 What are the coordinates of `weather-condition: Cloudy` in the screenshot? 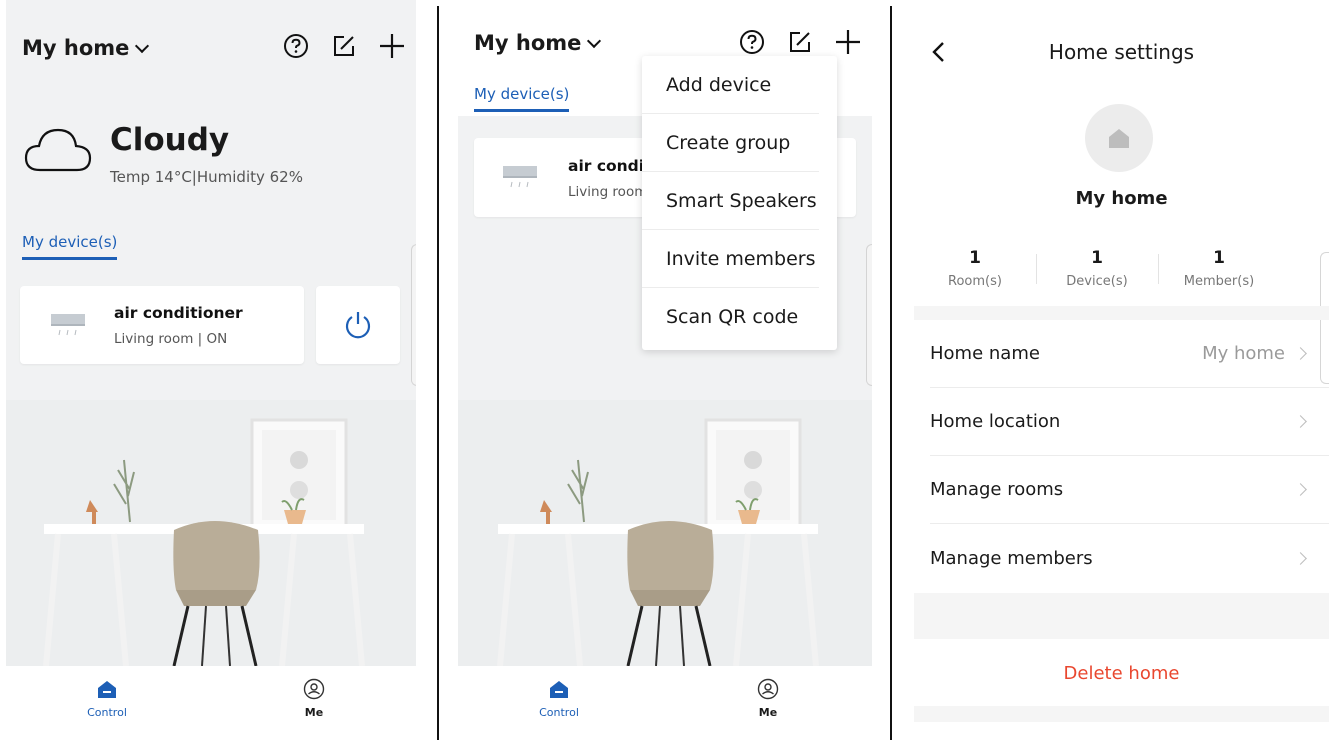 It's located at (170, 140).